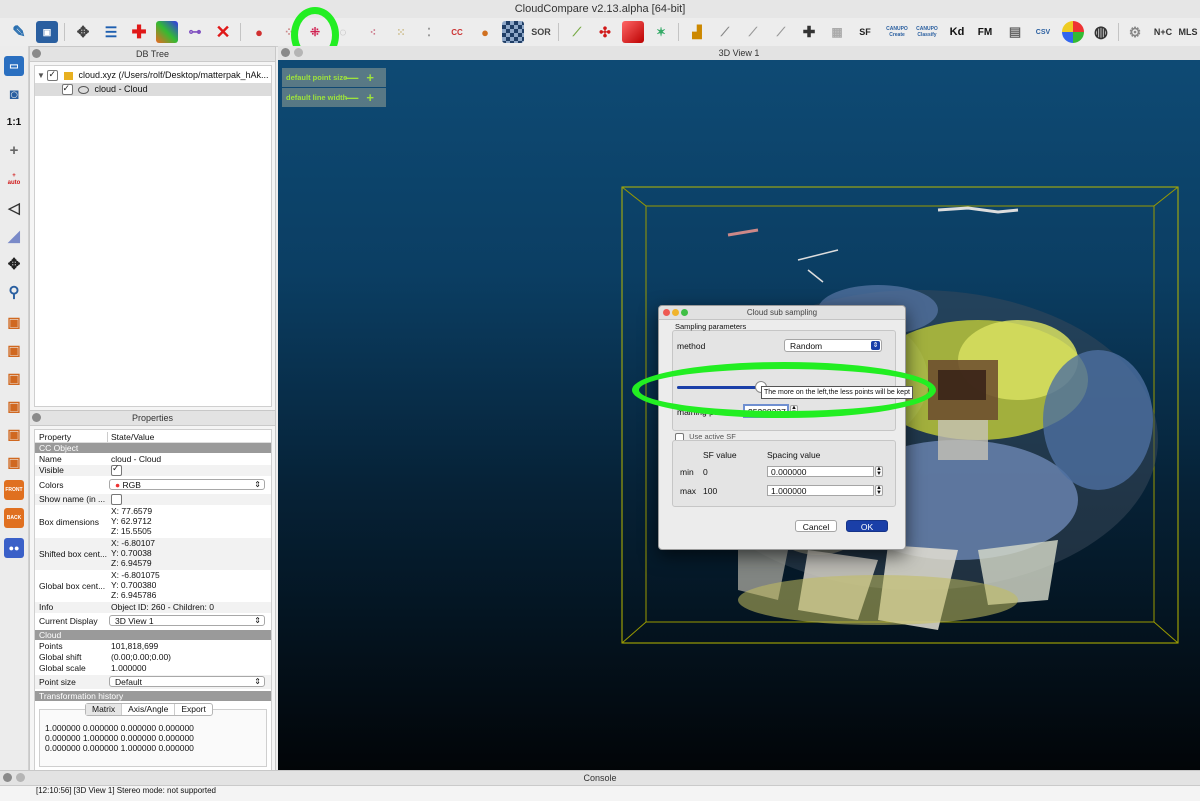 This screenshot has height=801, width=1200. What do you see at coordinates (865, 32) in the screenshot?
I see `sf-icon: SF` at bounding box center [865, 32].